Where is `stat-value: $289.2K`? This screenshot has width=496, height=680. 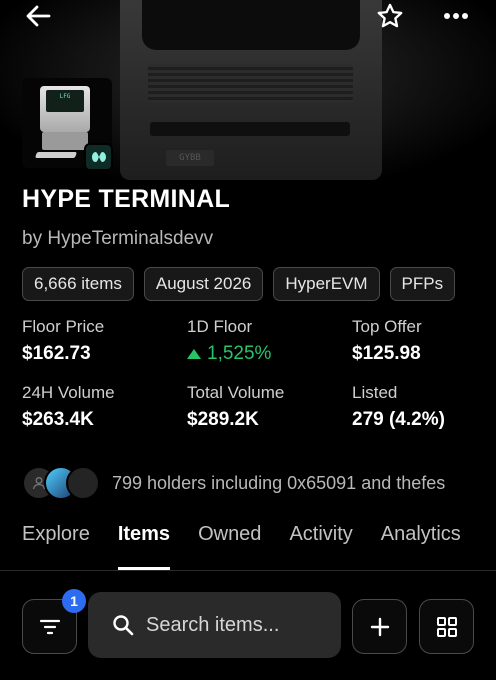 stat-value: $289.2K is located at coordinates (223, 419).